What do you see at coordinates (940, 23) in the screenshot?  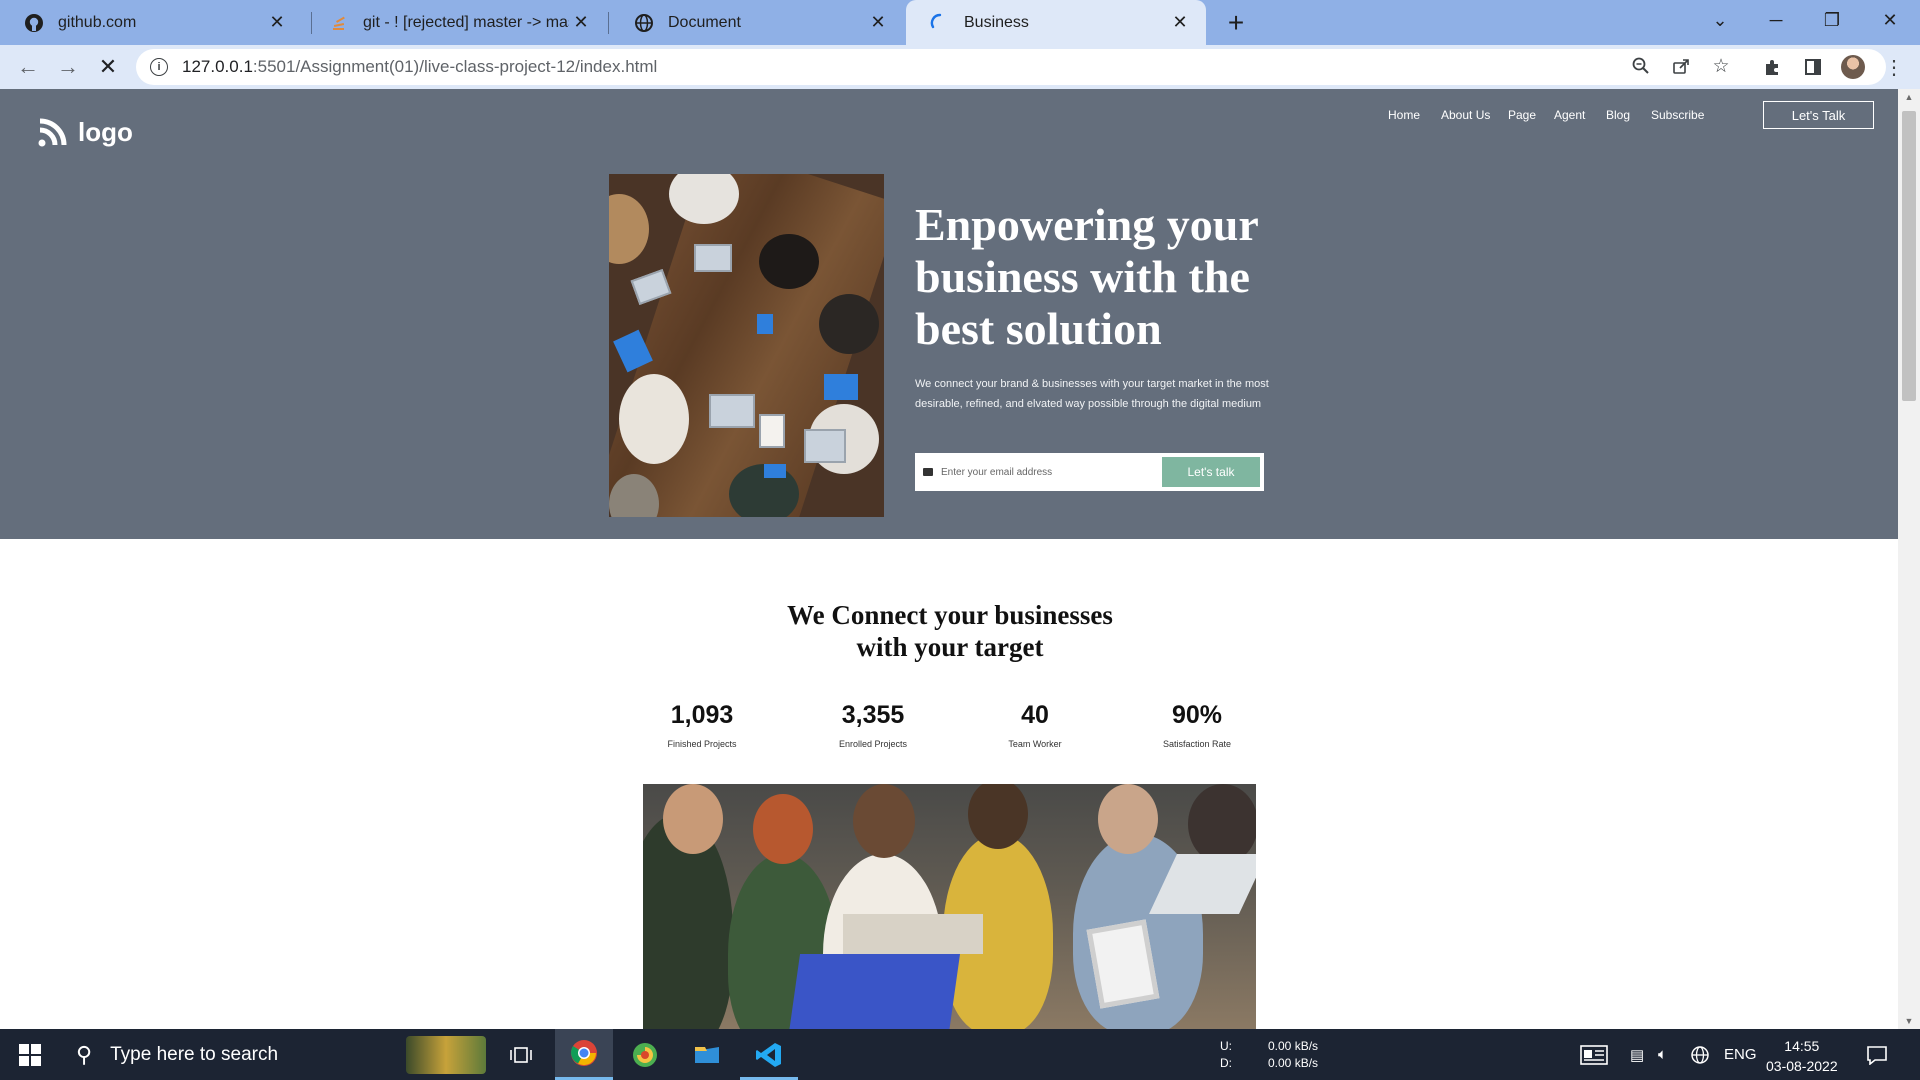 I see `loading-icon` at bounding box center [940, 23].